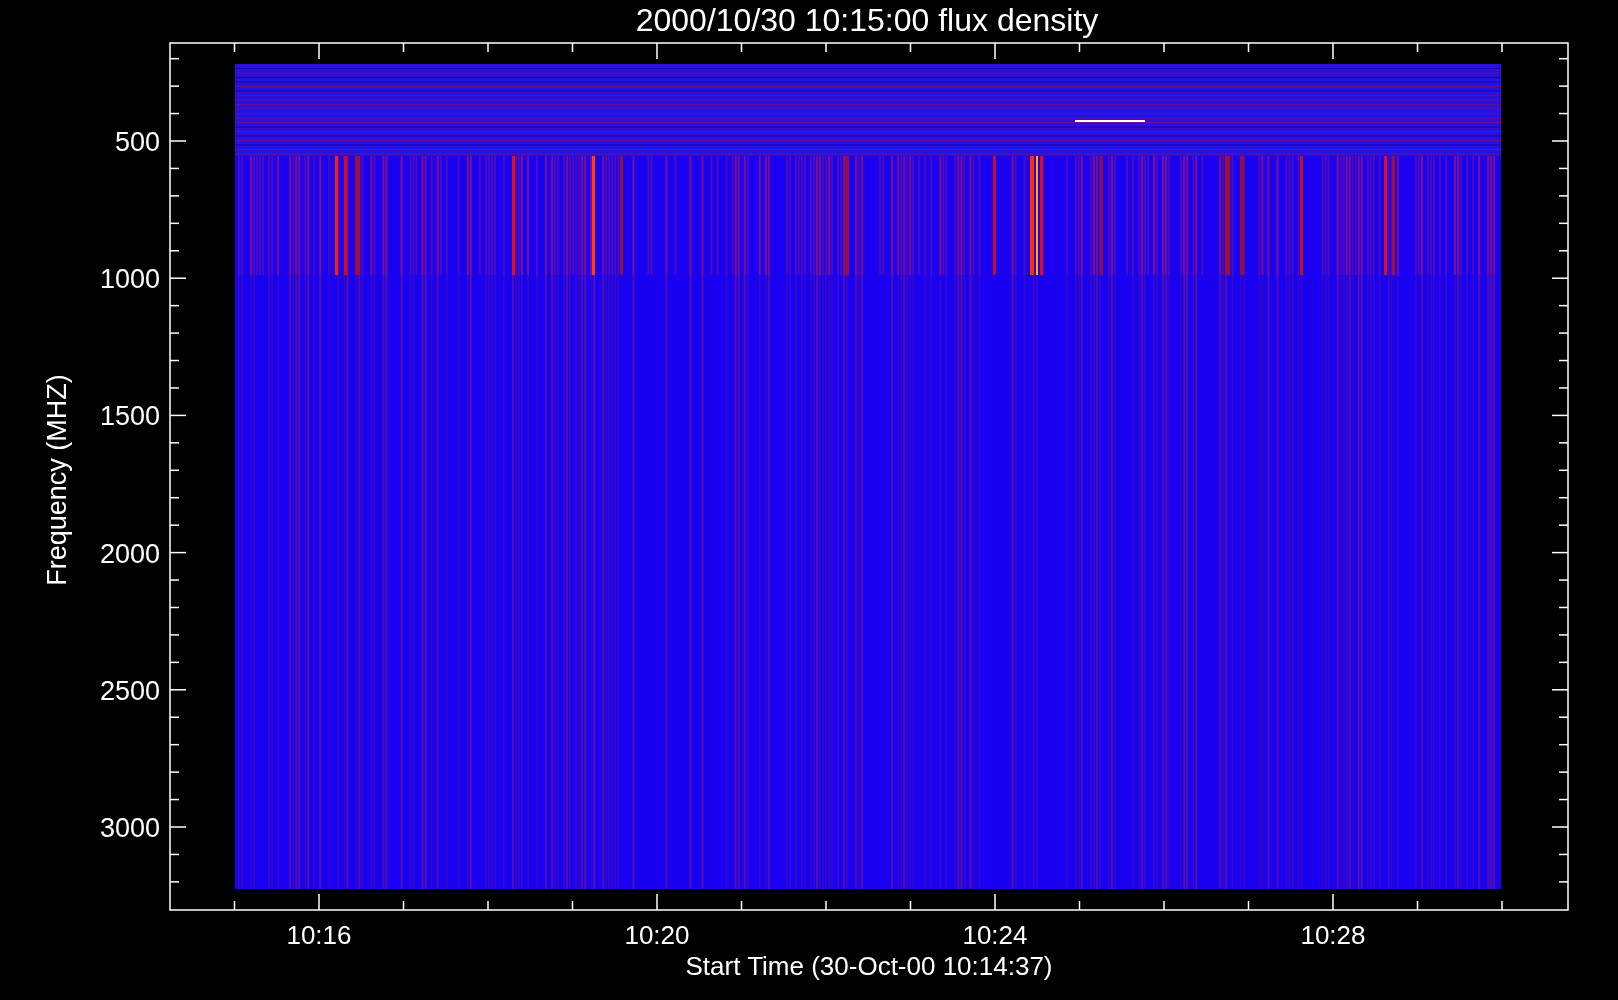 The width and height of the screenshot is (1618, 1000). What do you see at coordinates (129, 279) in the screenshot?
I see `tick-label: 1000` at bounding box center [129, 279].